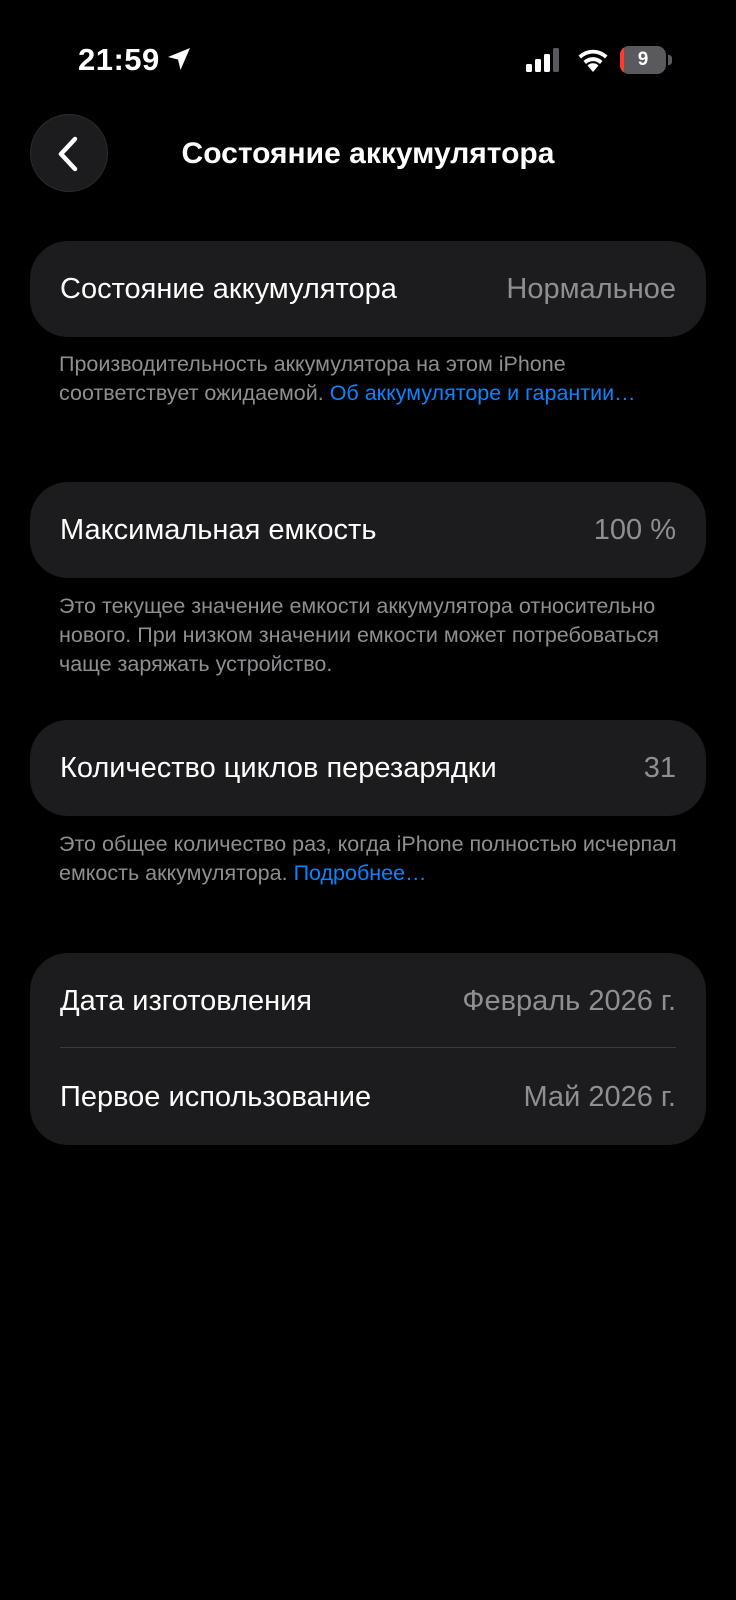 This screenshot has width=736, height=1600. What do you see at coordinates (670, 60) in the screenshot?
I see `battery-cap` at bounding box center [670, 60].